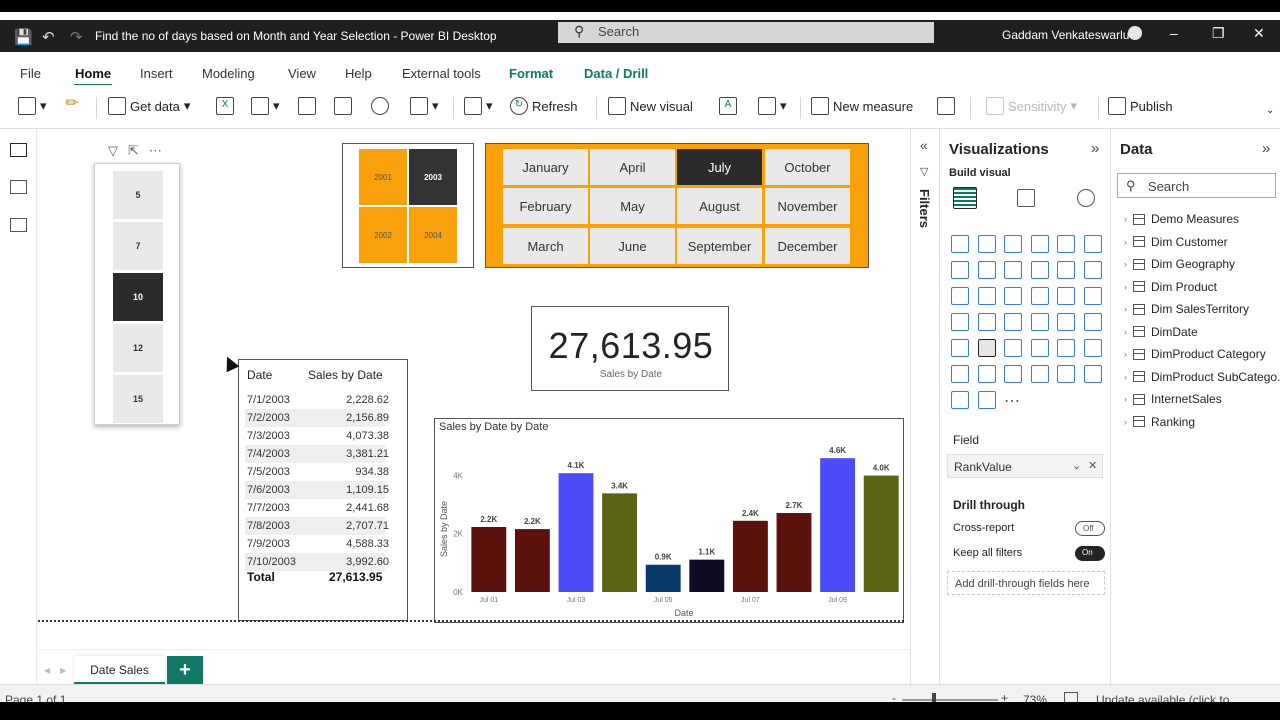 The height and width of the screenshot is (720, 1280). Describe the element at coordinates (934, 697) in the screenshot. I see `zoom-slider-handle` at that location.